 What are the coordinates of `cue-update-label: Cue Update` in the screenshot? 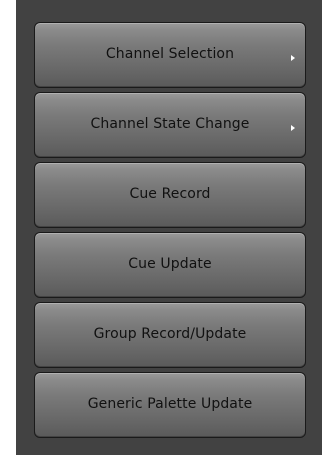 It's located at (170, 264).